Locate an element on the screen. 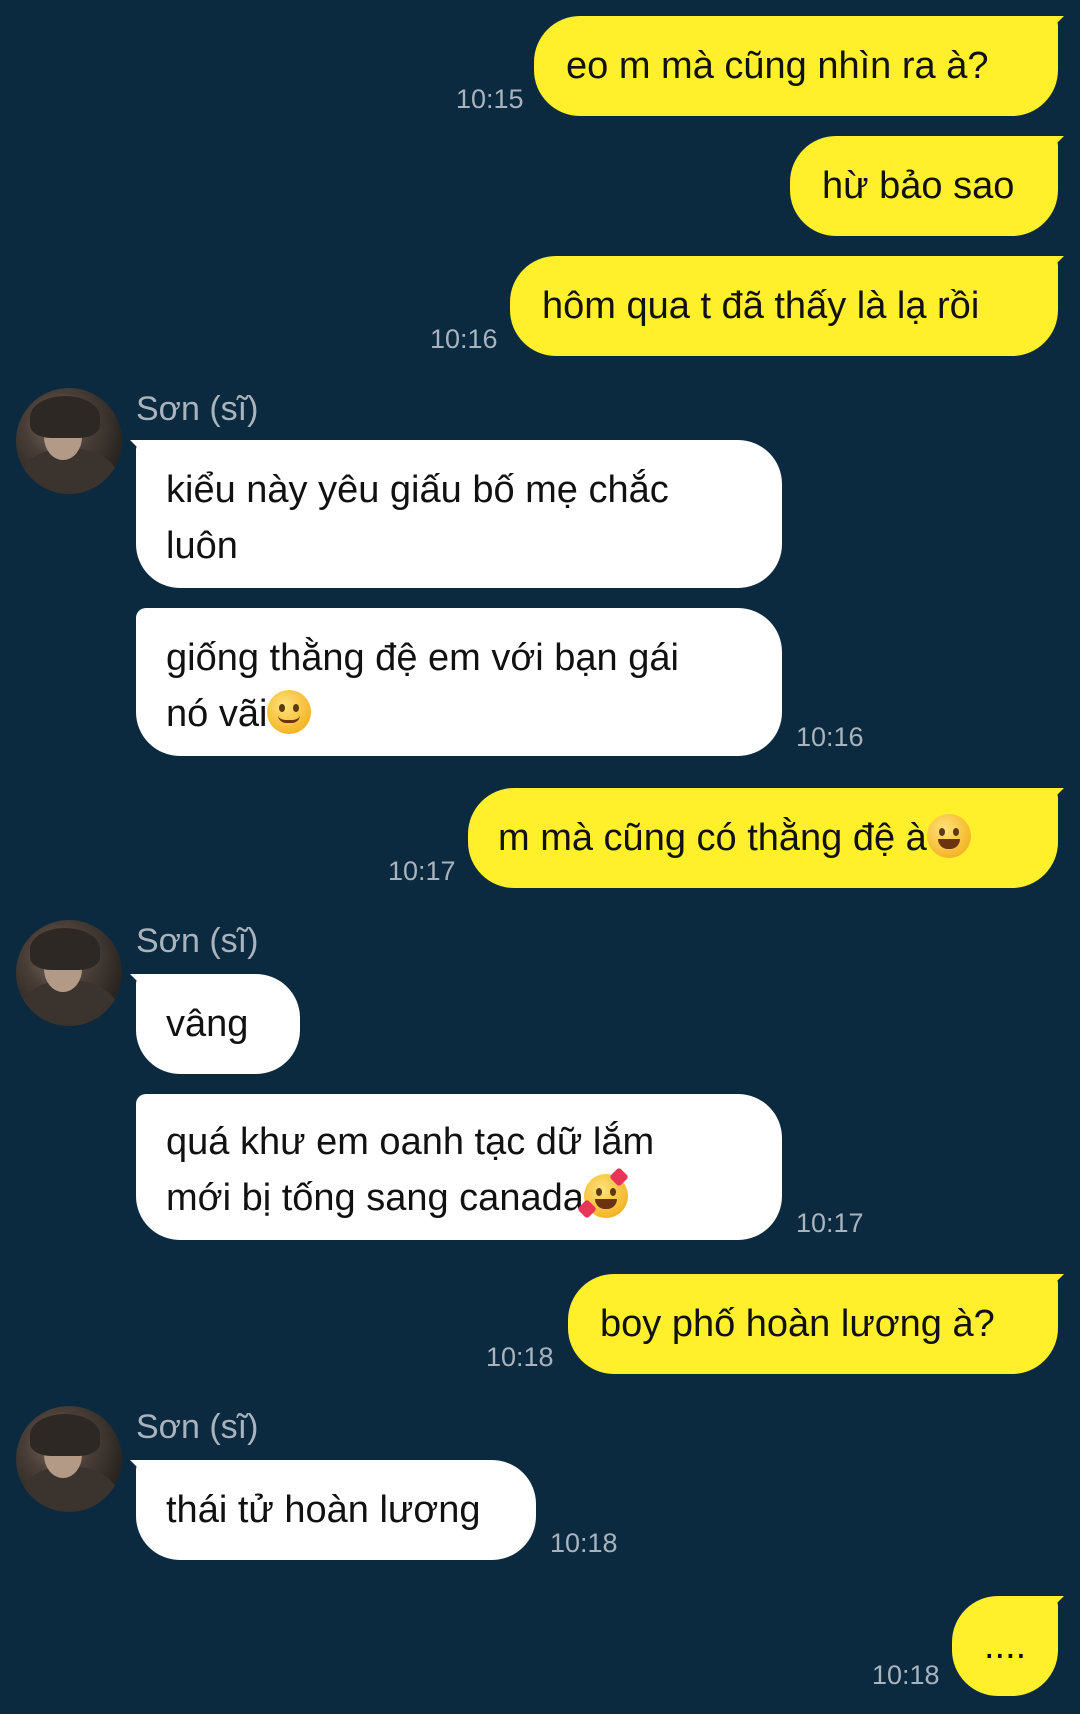  message-line: quá khư em oanh tạc dữ lắm is located at coordinates (410, 1142).